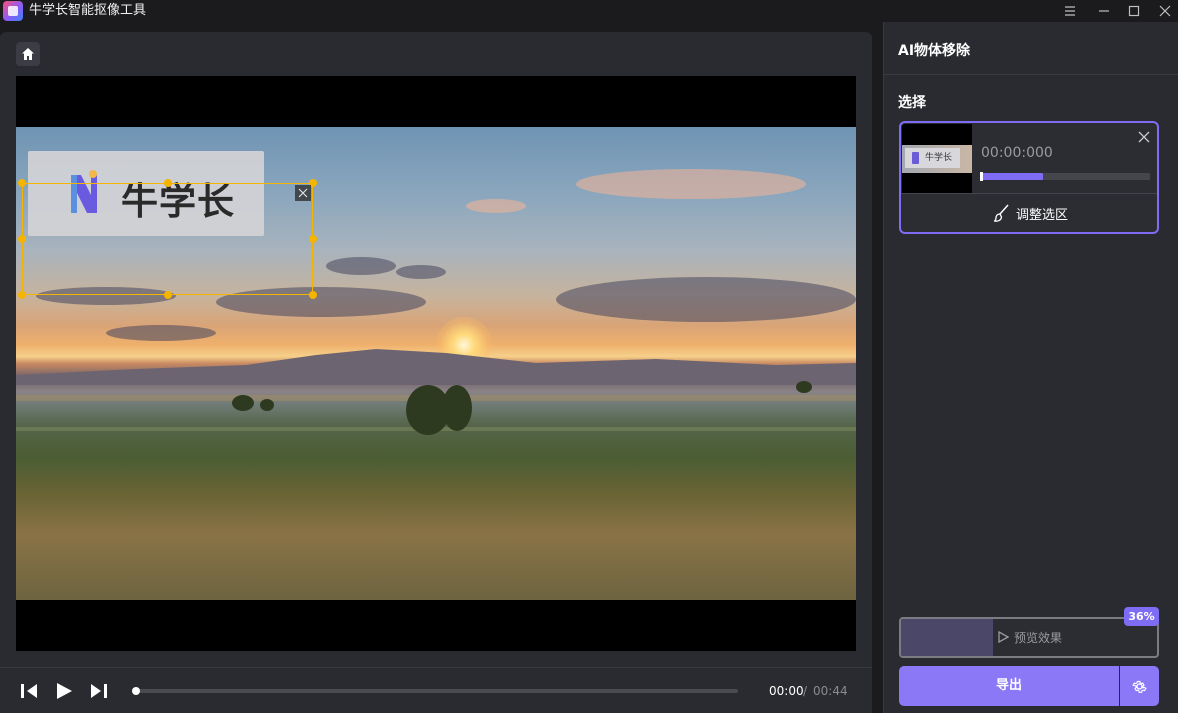  I want to click on thumbnail-logo: 牛学长, so click(932, 158).